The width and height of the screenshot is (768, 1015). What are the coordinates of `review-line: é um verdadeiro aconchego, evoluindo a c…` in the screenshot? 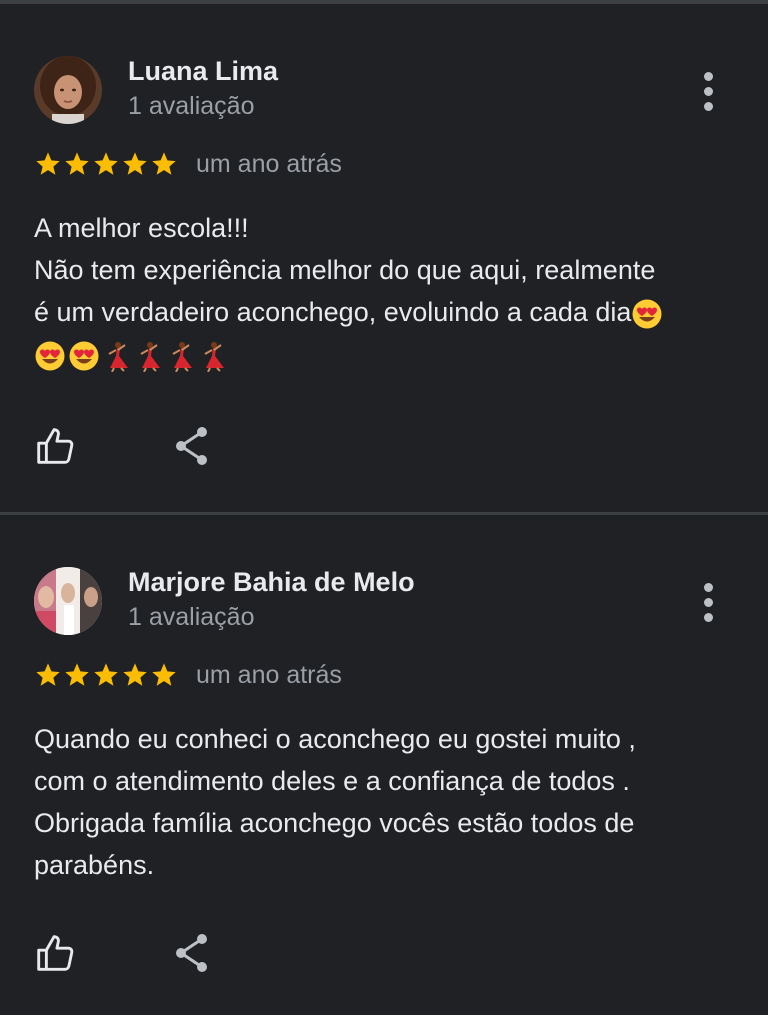 It's located at (333, 312).